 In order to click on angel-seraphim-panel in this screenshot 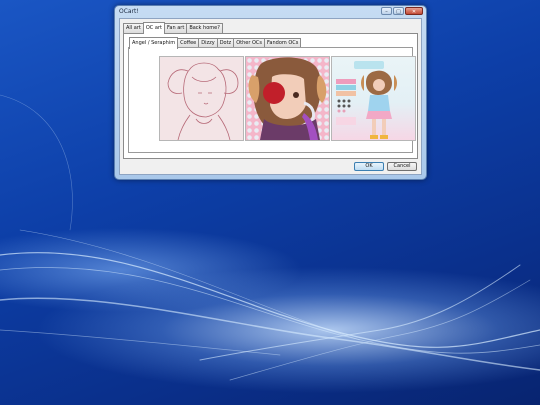, I will do `click(272, 100)`.